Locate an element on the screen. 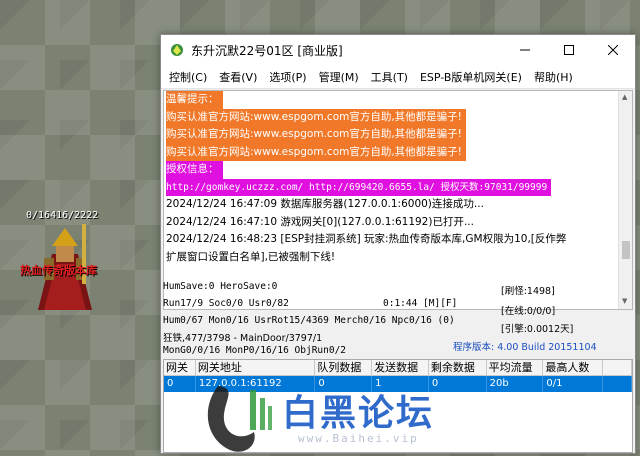 This screenshot has width=640, height=456. npc-hp-label: 0/16416/2222 is located at coordinates (62, 215).